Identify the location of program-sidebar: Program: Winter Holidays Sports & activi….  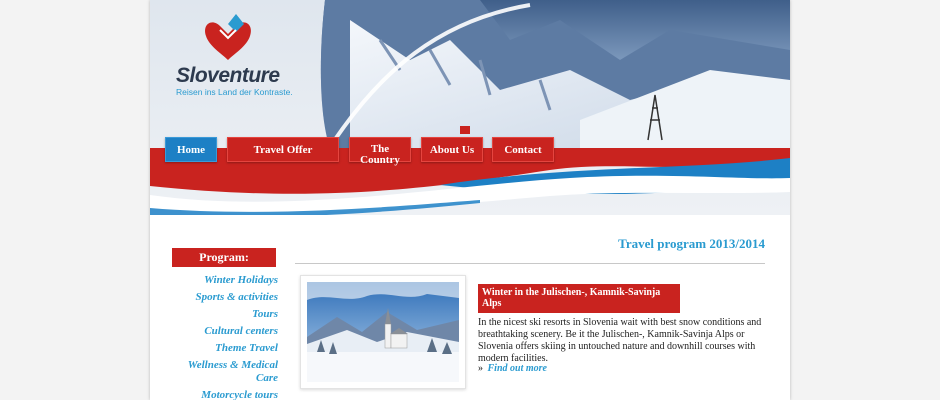
(225, 324).